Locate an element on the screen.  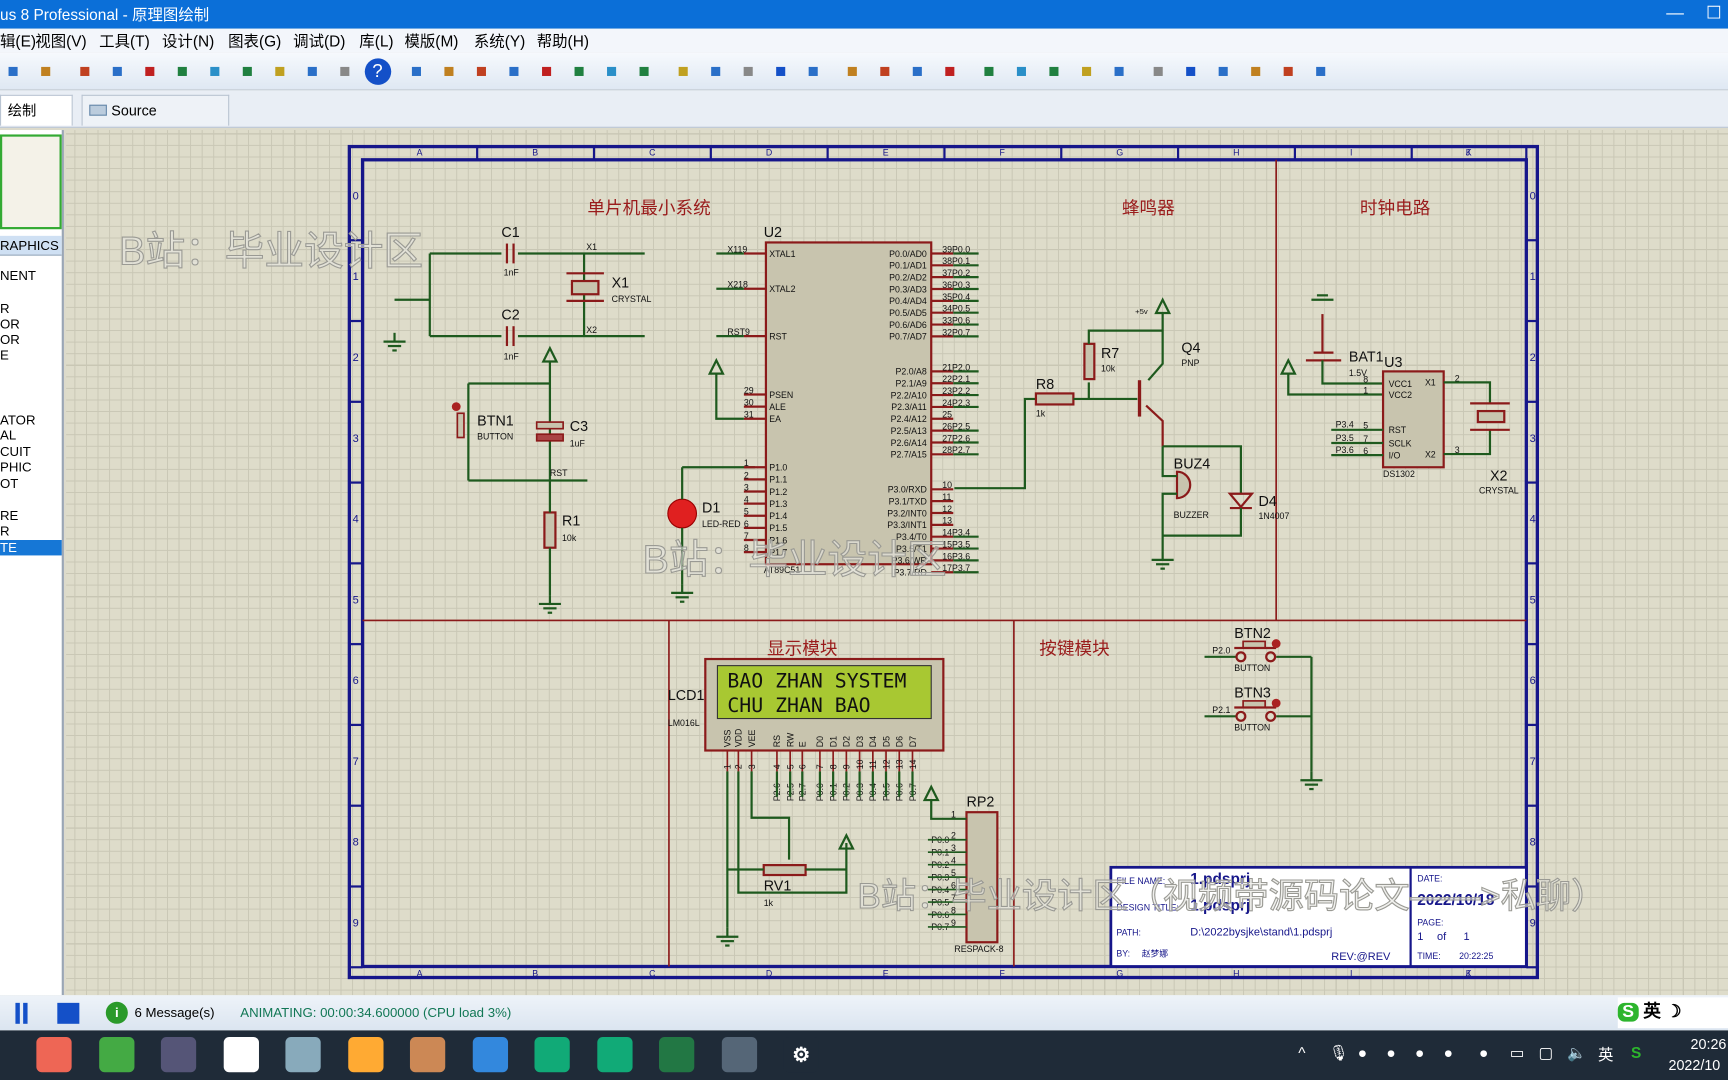
mail-icon is located at coordinates (490, 1055).